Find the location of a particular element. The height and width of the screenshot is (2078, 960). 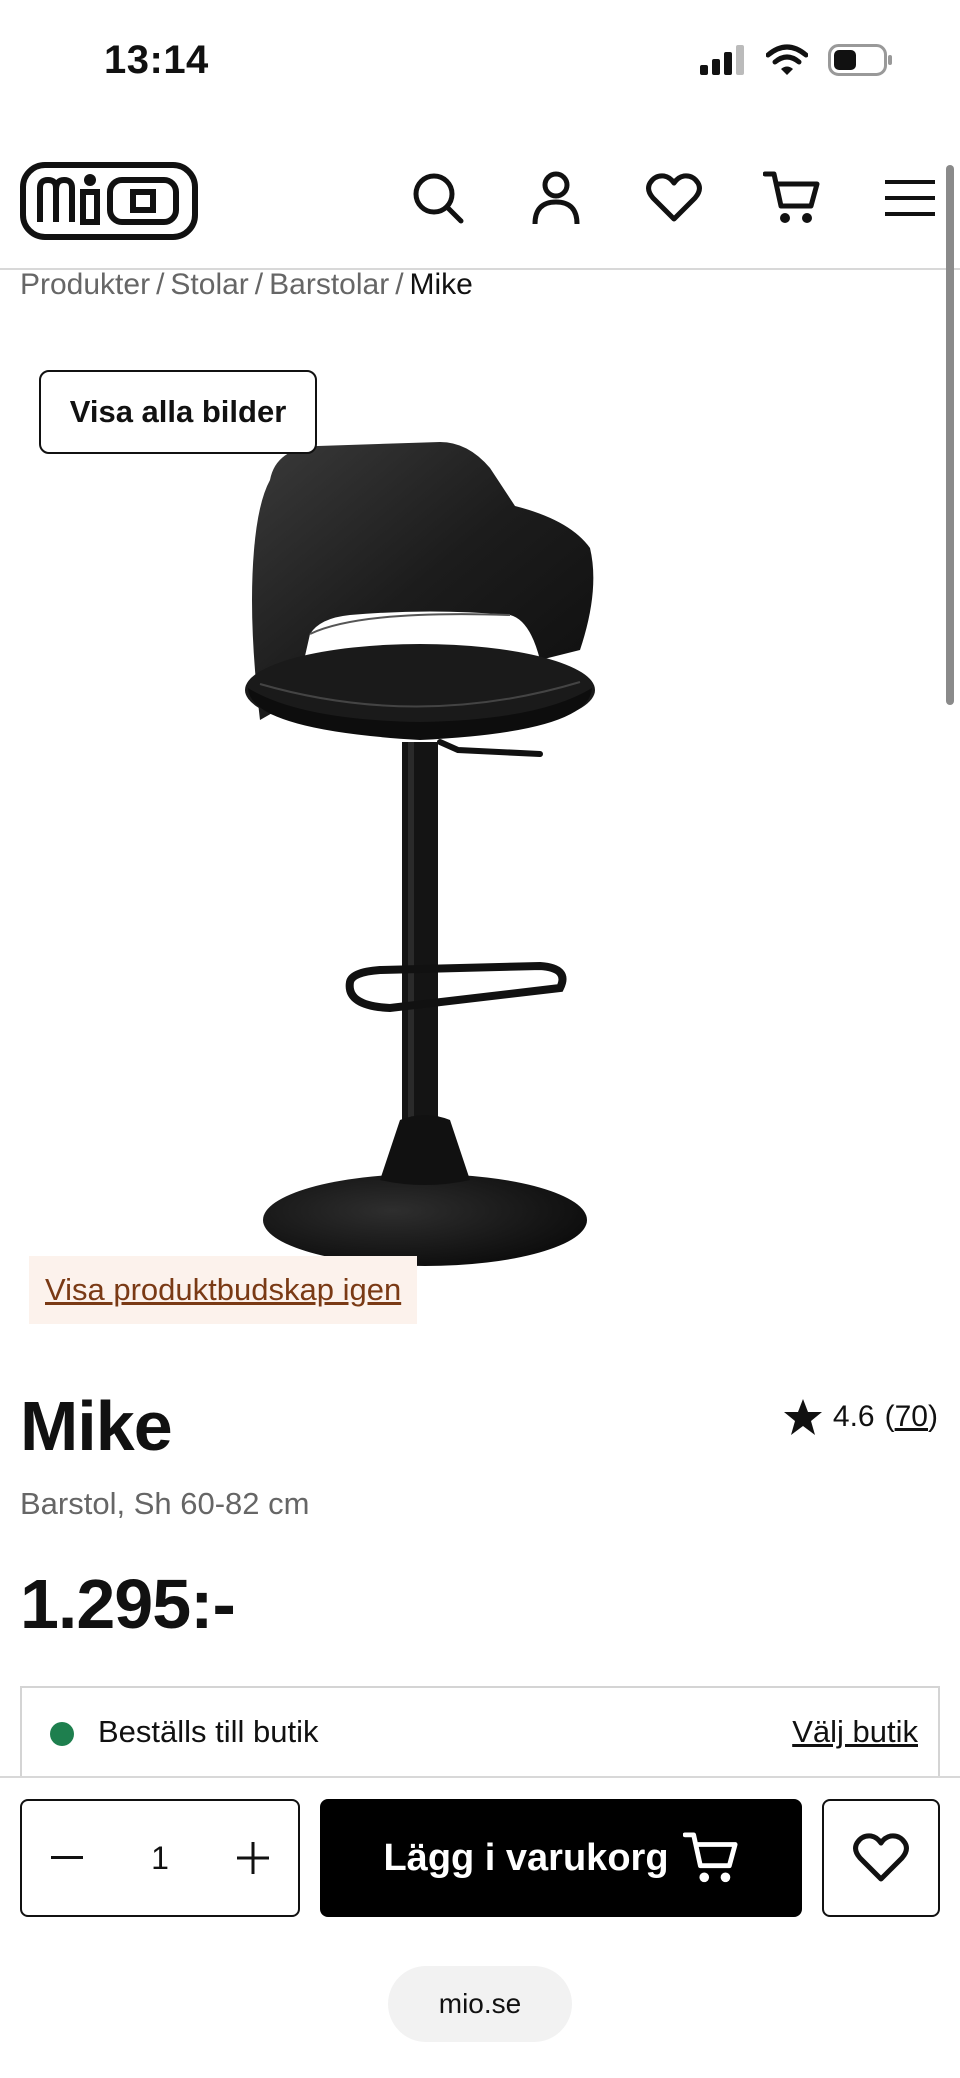

product-subtitle: Barstol, Sh 60-82 cm is located at coordinates (165, 1503).